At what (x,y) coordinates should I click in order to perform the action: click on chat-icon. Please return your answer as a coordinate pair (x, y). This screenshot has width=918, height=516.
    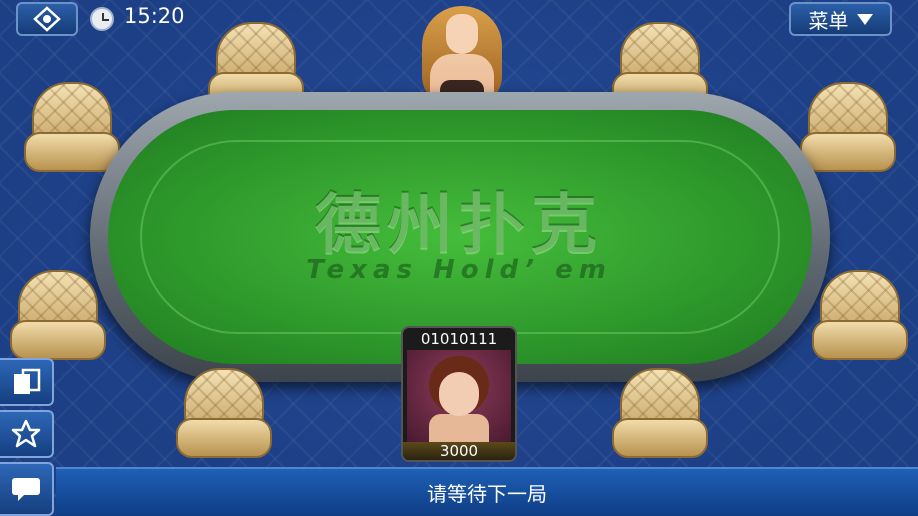
    Looking at the image, I should click on (26, 489).